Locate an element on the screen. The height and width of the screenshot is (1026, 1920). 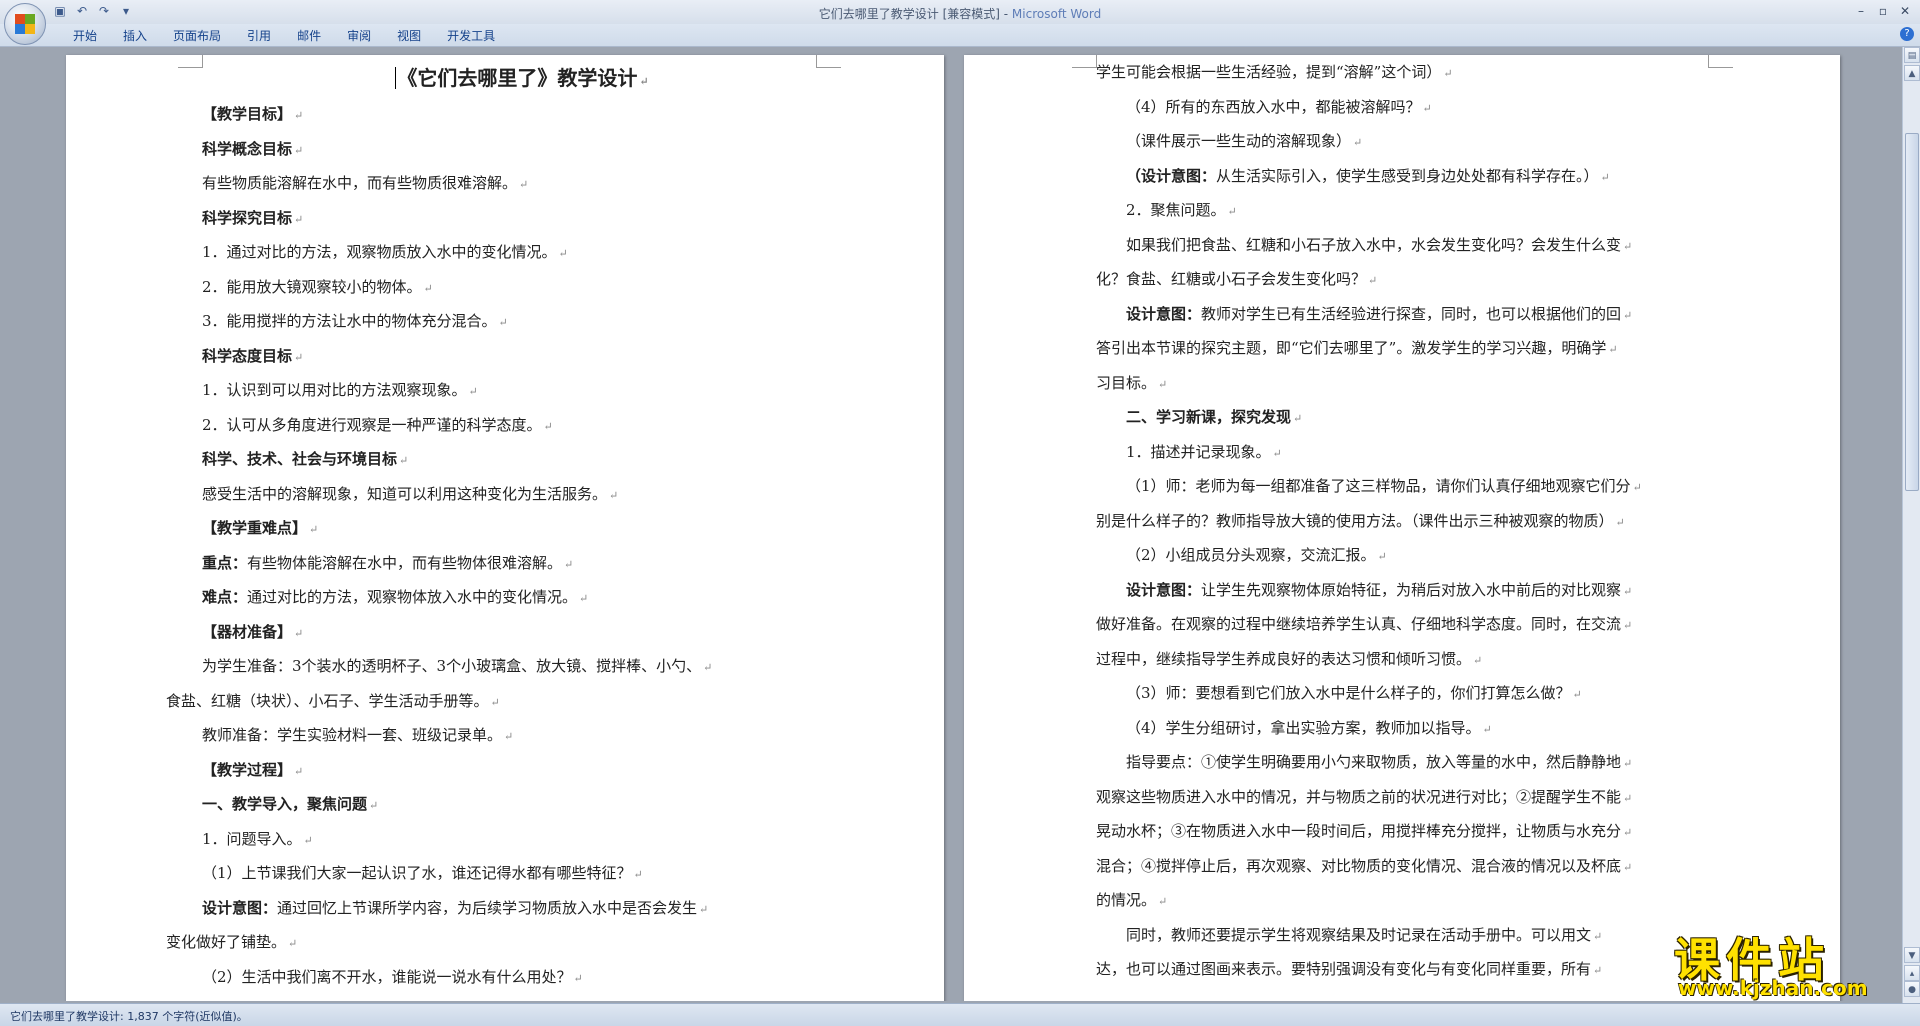
paragraph-line: 观察这些物质进入水中的情况，并与物质之前的状况进行对比；②提醒学生不能 ↵ is located at coordinates (1423, 797).